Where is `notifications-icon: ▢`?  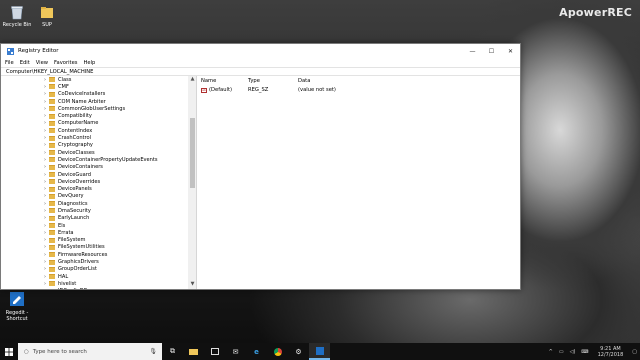 notifications-icon: ▢ is located at coordinates (634, 352).